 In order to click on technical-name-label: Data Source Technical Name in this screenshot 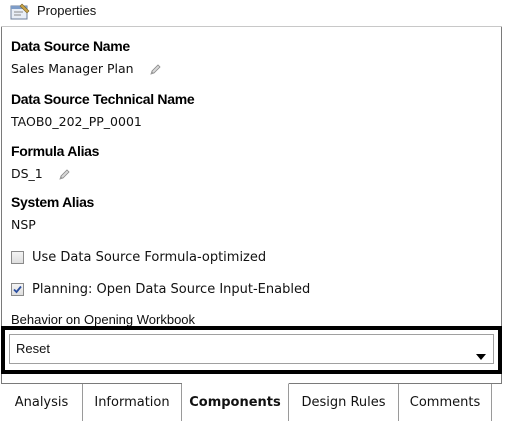, I will do `click(103, 99)`.